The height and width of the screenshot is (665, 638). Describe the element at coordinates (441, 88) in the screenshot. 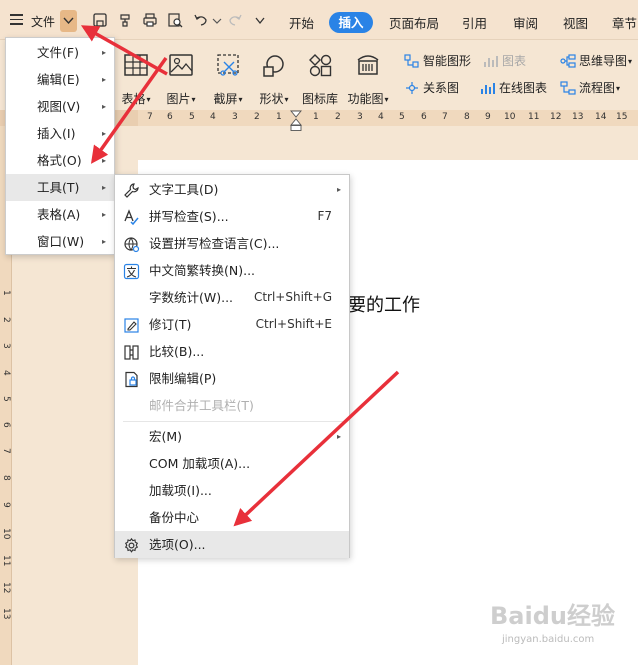

I see `relation-chart-label: 关系图` at that location.